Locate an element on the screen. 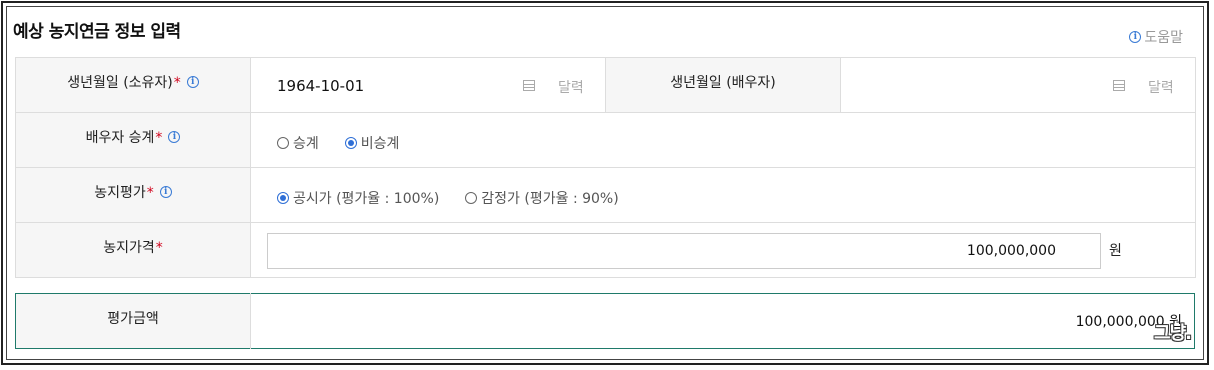  watermark: 그냥. is located at coordinates (1173, 333).